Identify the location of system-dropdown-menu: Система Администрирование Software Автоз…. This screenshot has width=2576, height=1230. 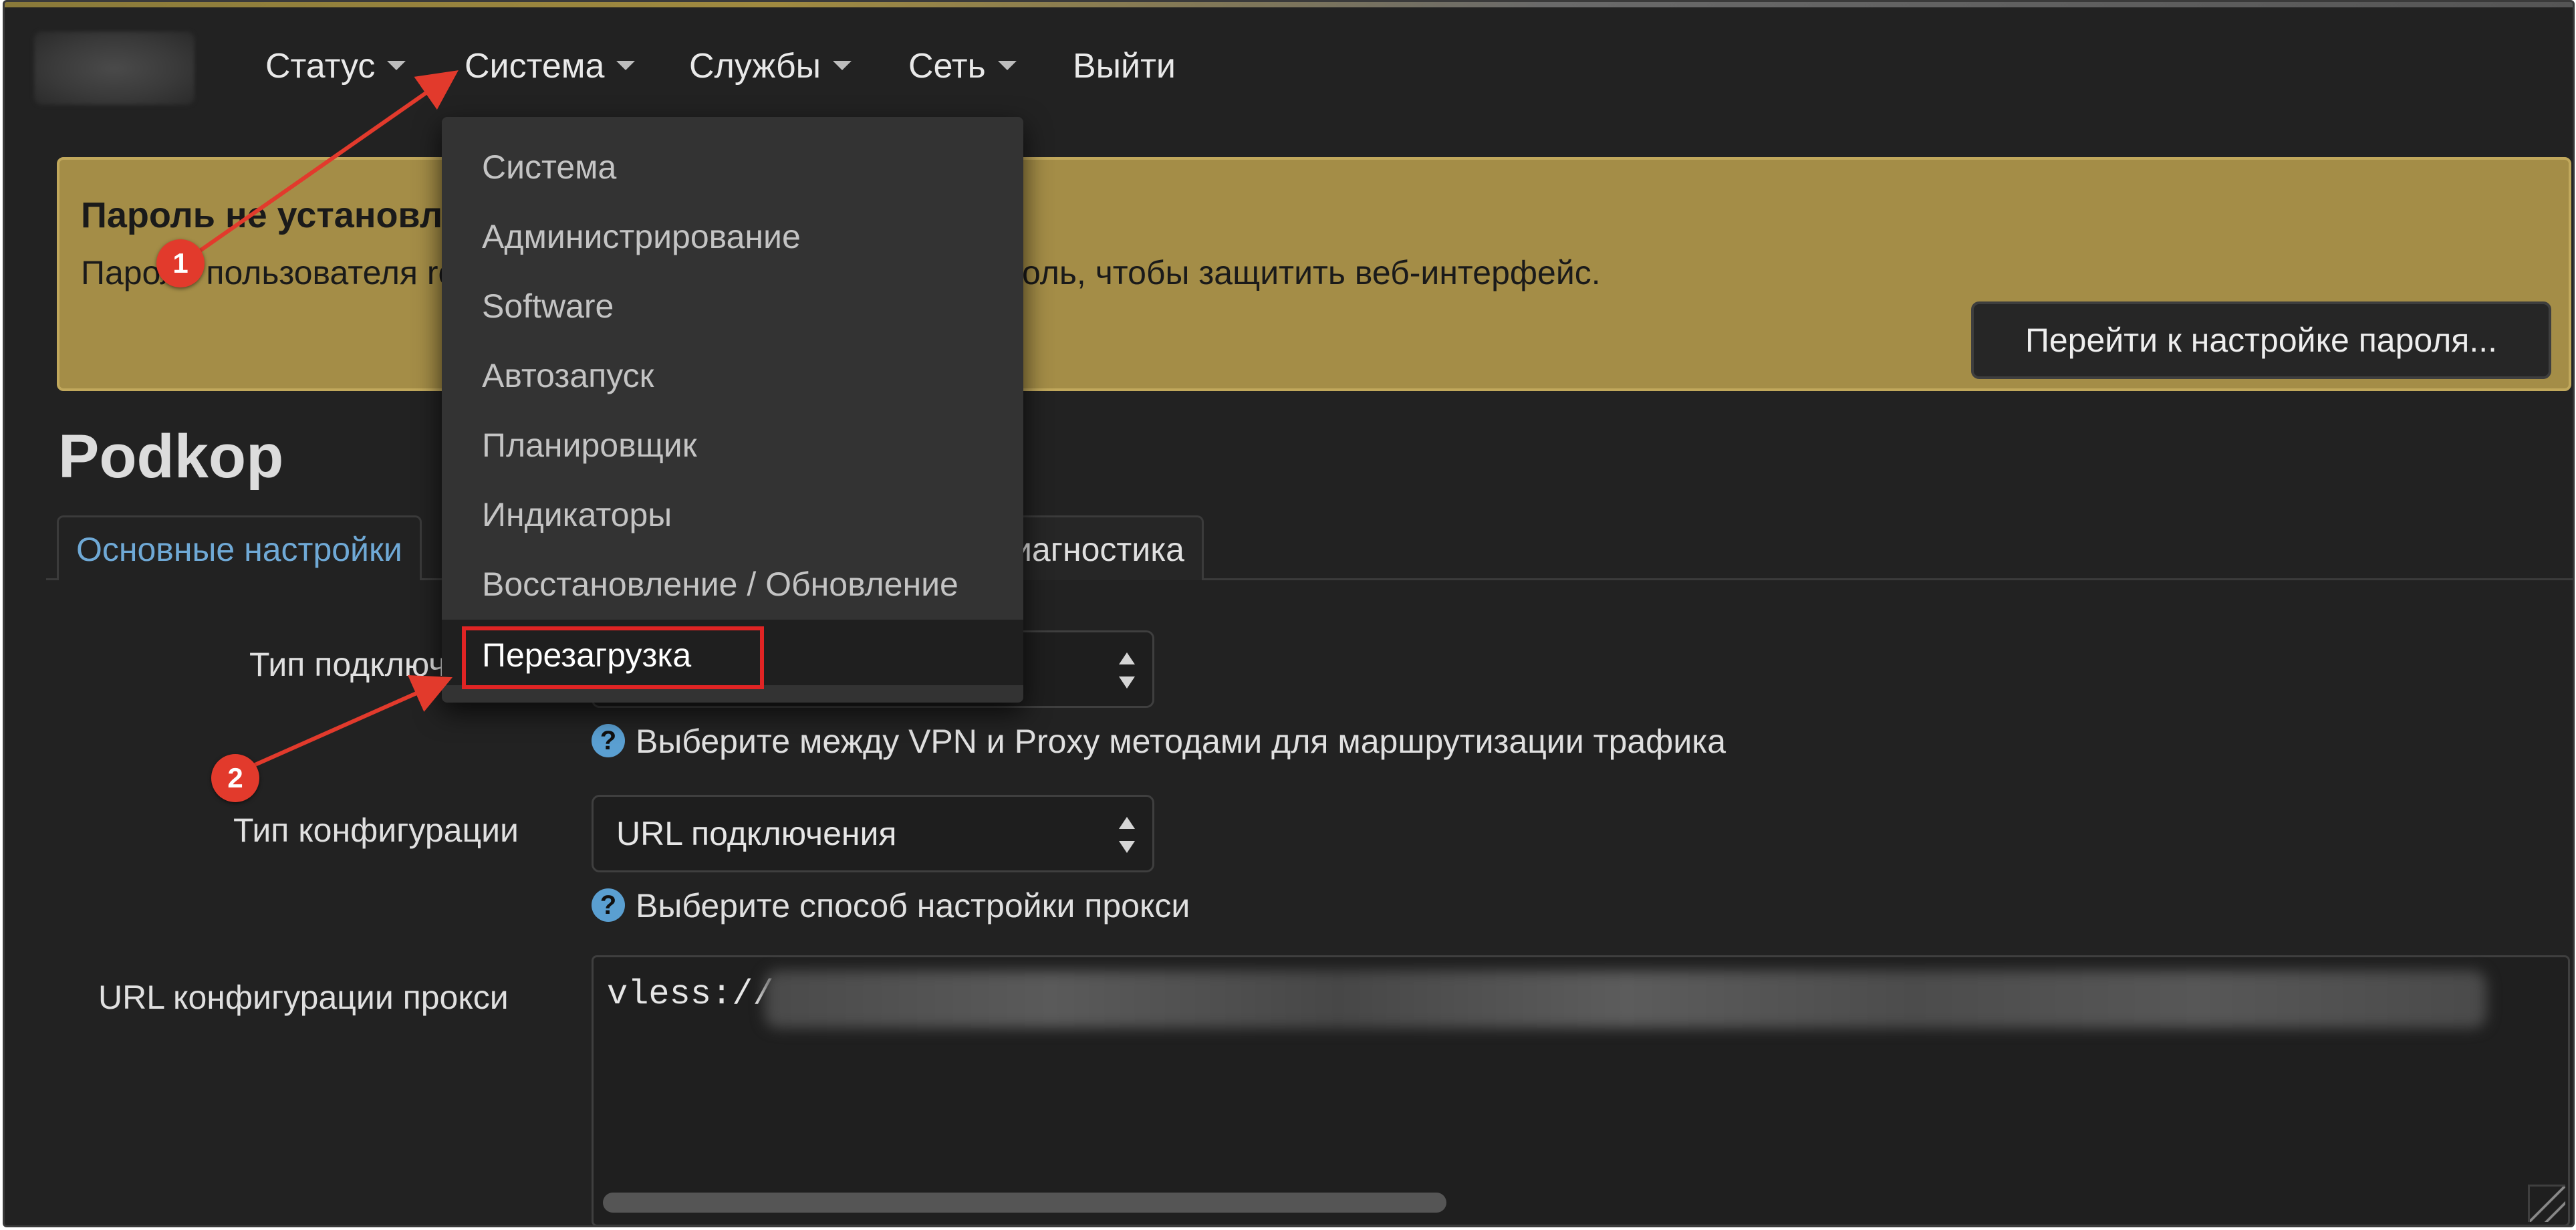
(732, 410).